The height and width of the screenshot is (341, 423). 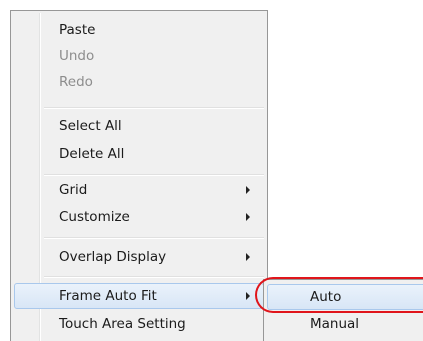 I want to click on menu-item-select-all: Select All, so click(x=139, y=126).